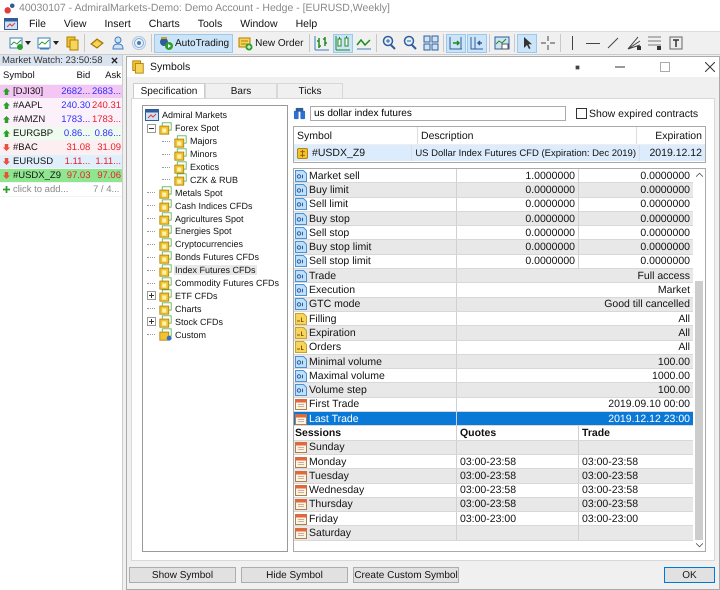  Describe the element at coordinates (493, 362) in the screenshot. I see `property-row: Minimal volume 100.00` at that location.